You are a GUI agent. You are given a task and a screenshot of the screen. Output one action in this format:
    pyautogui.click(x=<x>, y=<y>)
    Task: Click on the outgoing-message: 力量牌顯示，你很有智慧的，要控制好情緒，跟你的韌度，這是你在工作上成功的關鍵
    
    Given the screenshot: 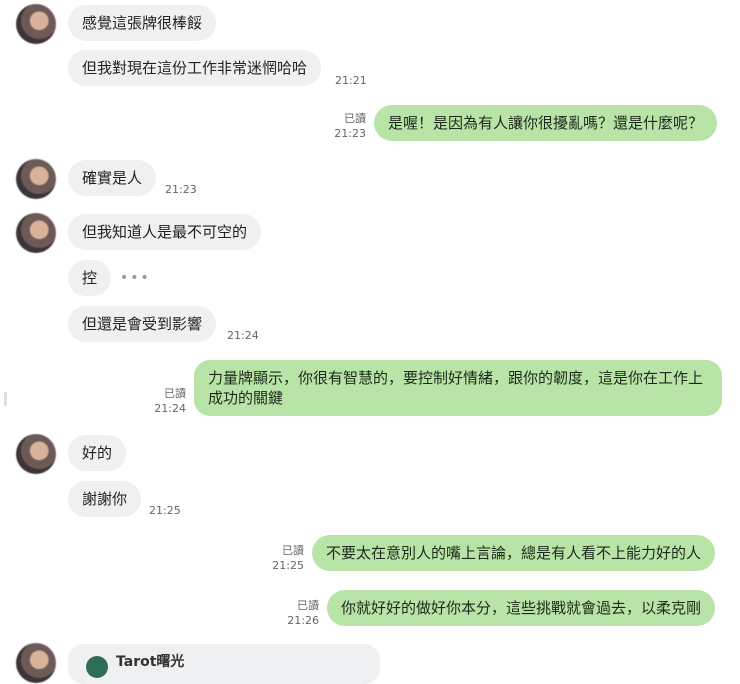 What is the action you would take?
    pyautogui.click(x=458, y=388)
    